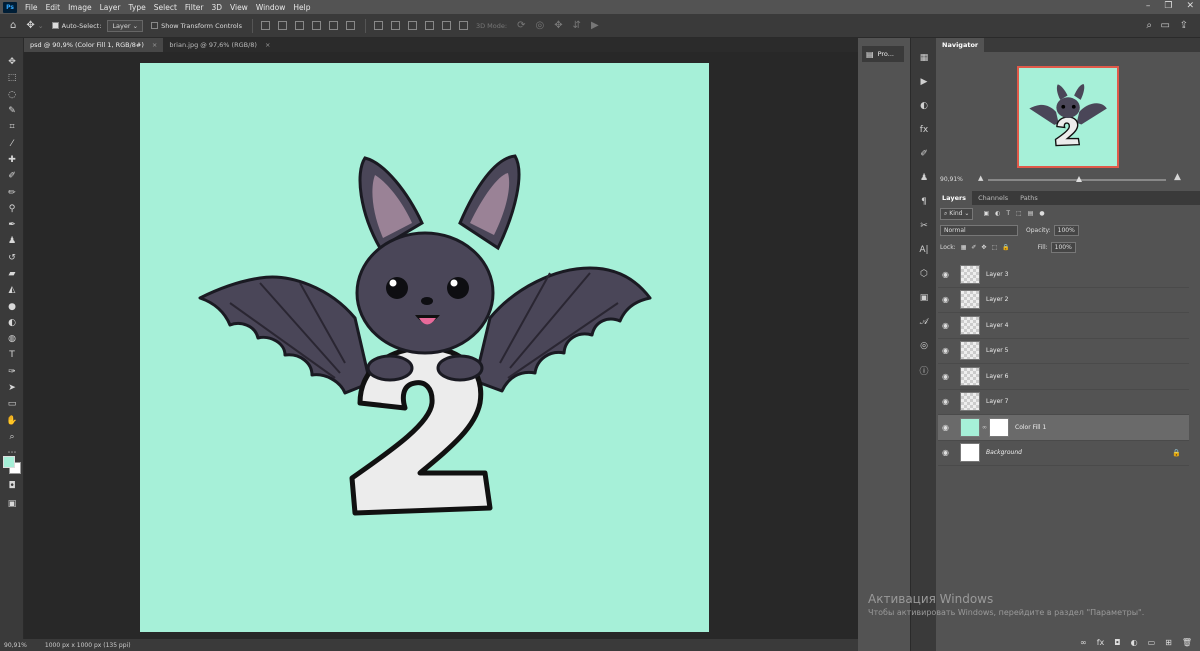 The height and width of the screenshot is (651, 1200). Describe the element at coordinates (12, 504) in the screenshot. I see `screen-mode-icon: ▣` at that location.